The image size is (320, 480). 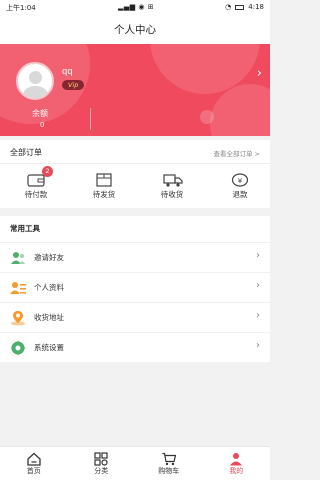 What do you see at coordinates (18, 318) in the screenshot?
I see `location-icon` at bounding box center [18, 318].